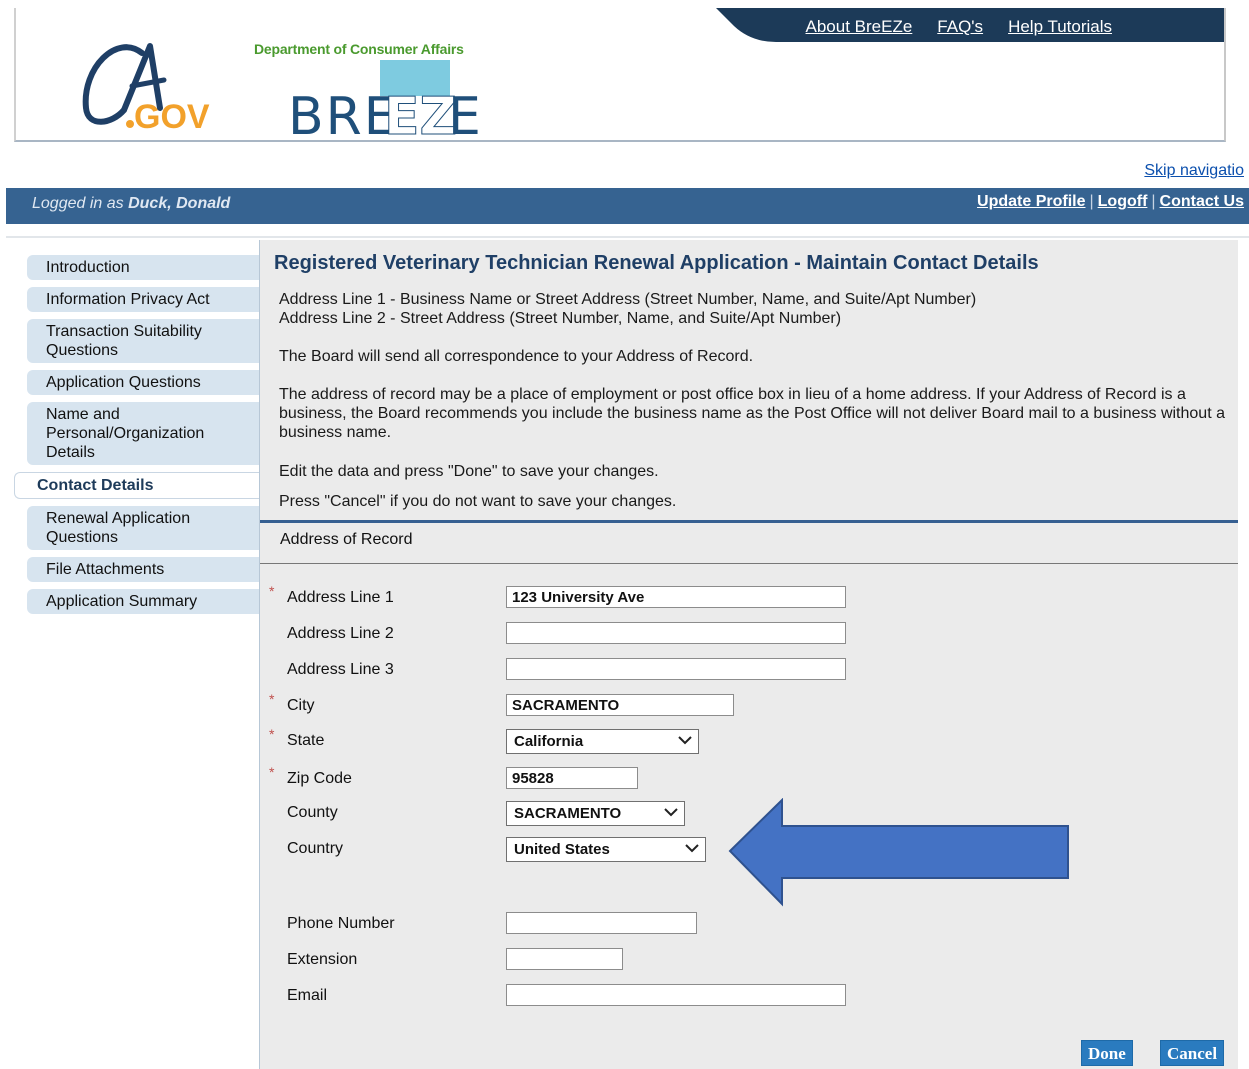 The width and height of the screenshot is (1249, 1069). I want to click on county-select: SACRAMENTO, so click(595, 813).